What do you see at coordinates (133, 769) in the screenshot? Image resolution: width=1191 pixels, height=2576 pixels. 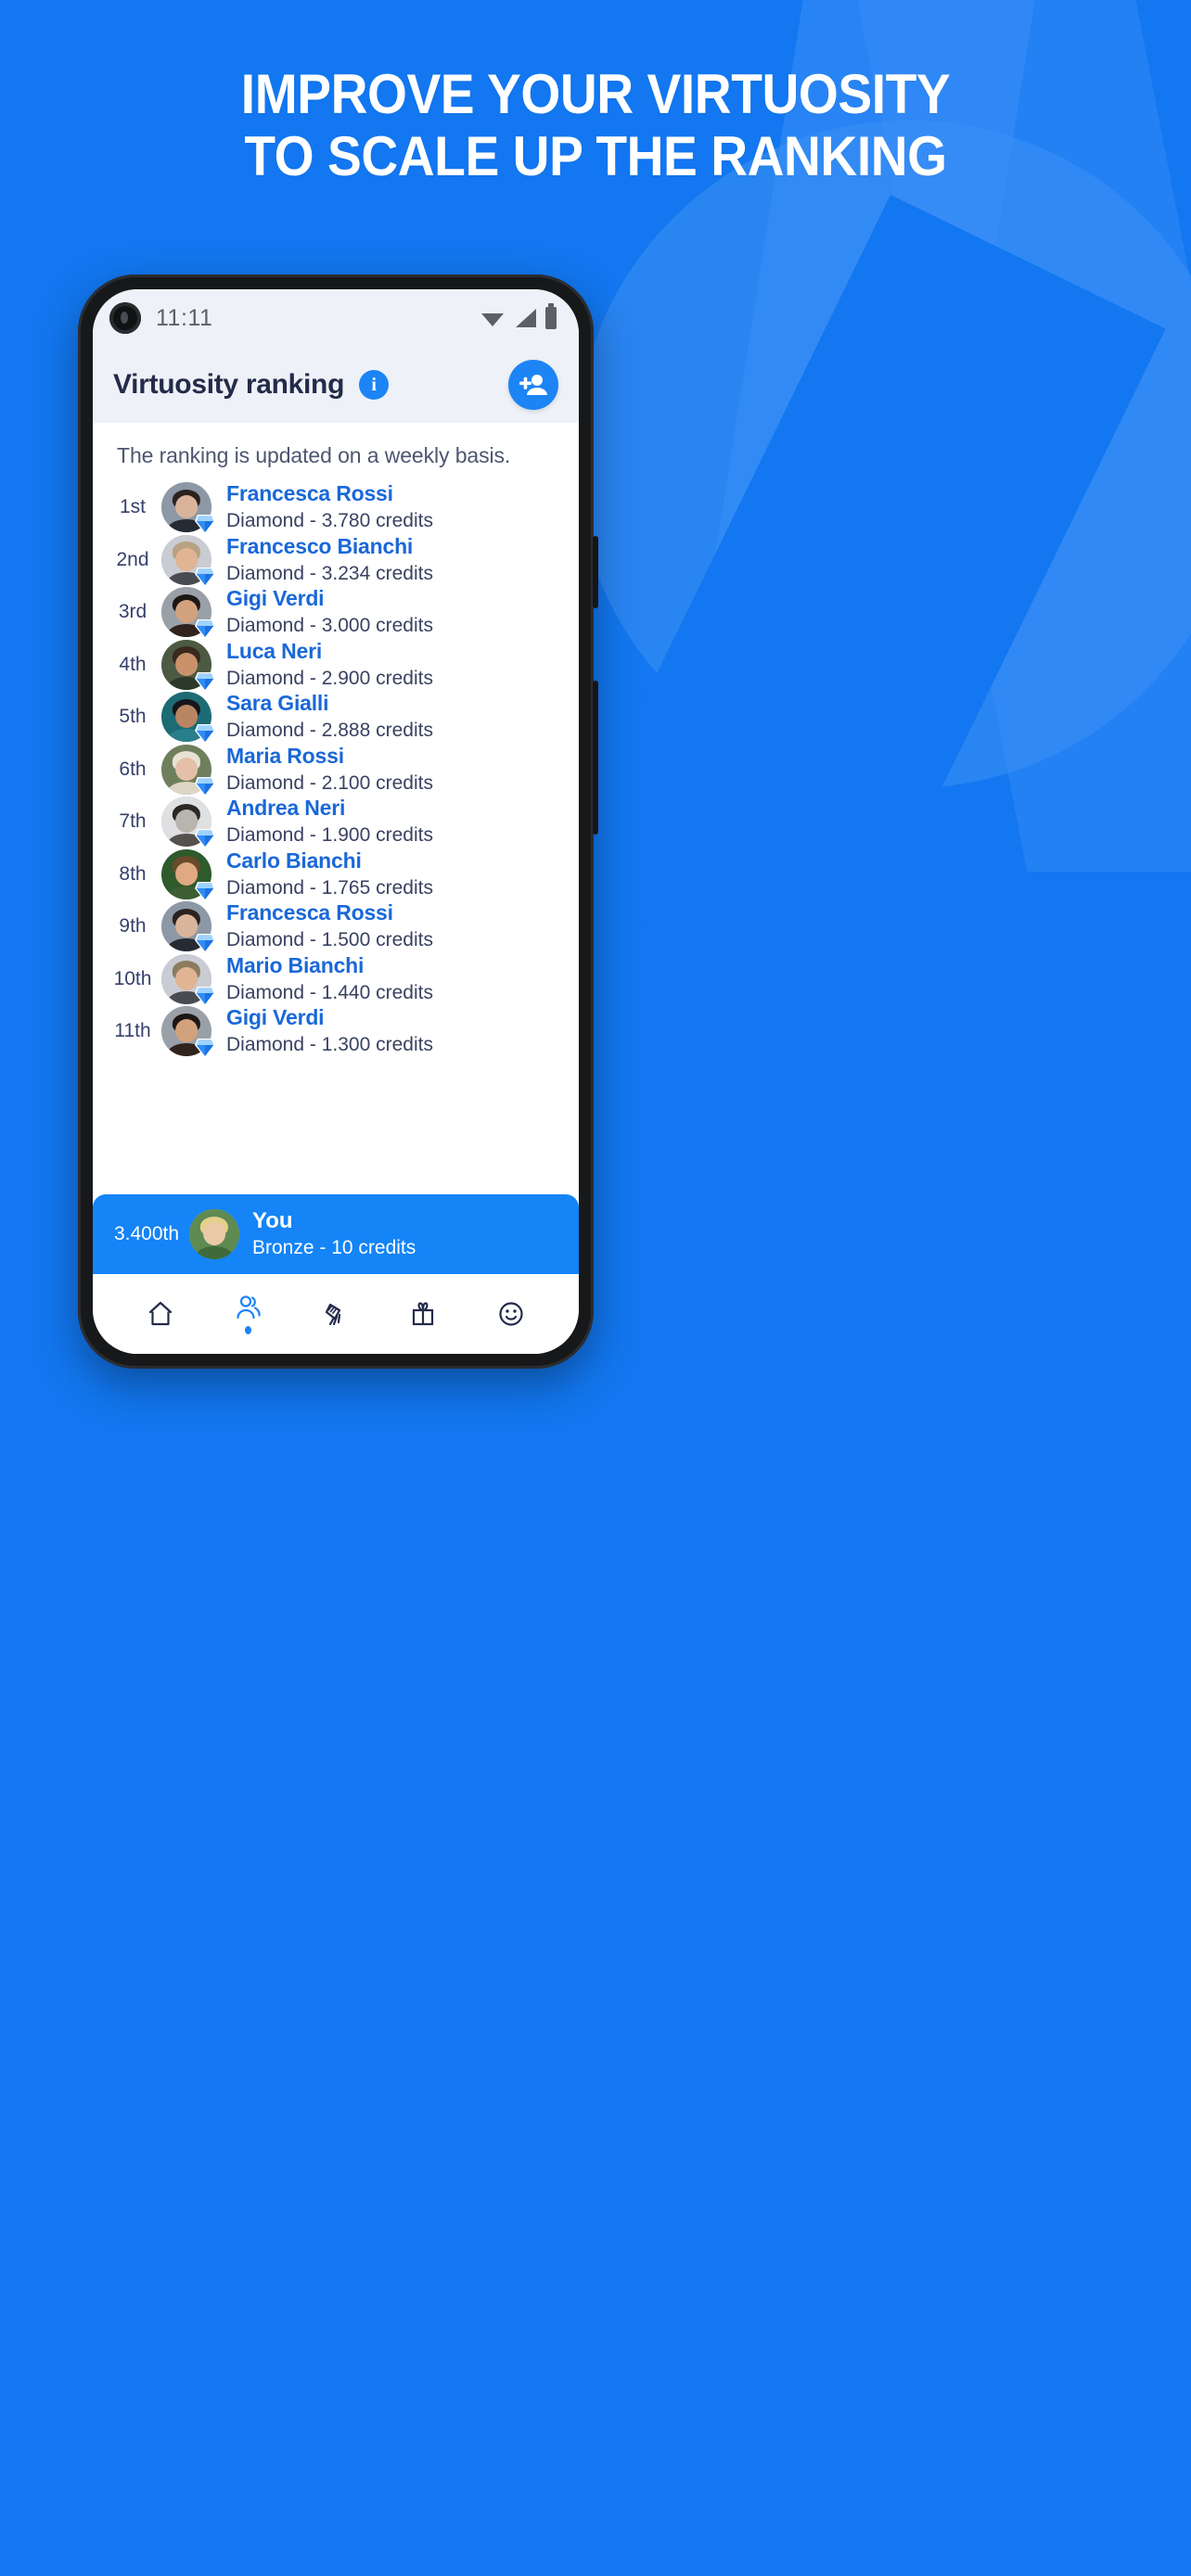 I see `rank-position: 6th` at bounding box center [133, 769].